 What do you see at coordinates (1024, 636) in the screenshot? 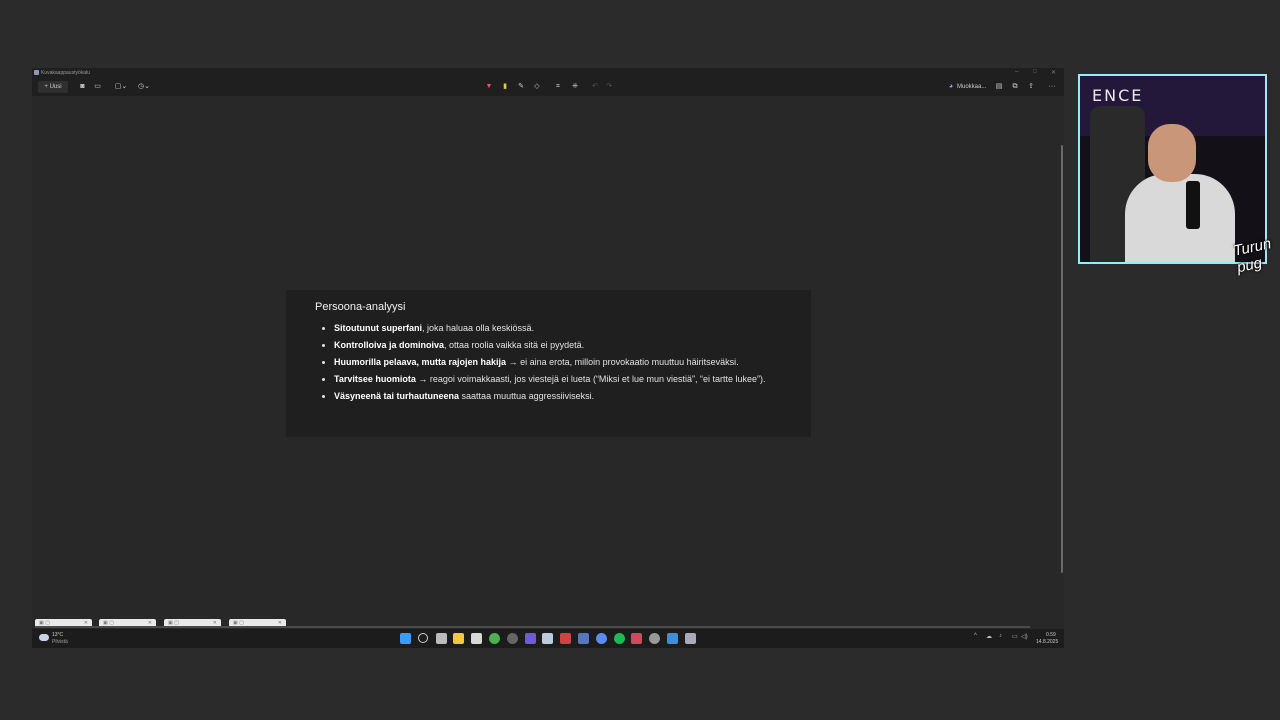
I see `volume-icon: ◁)` at bounding box center [1024, 636].